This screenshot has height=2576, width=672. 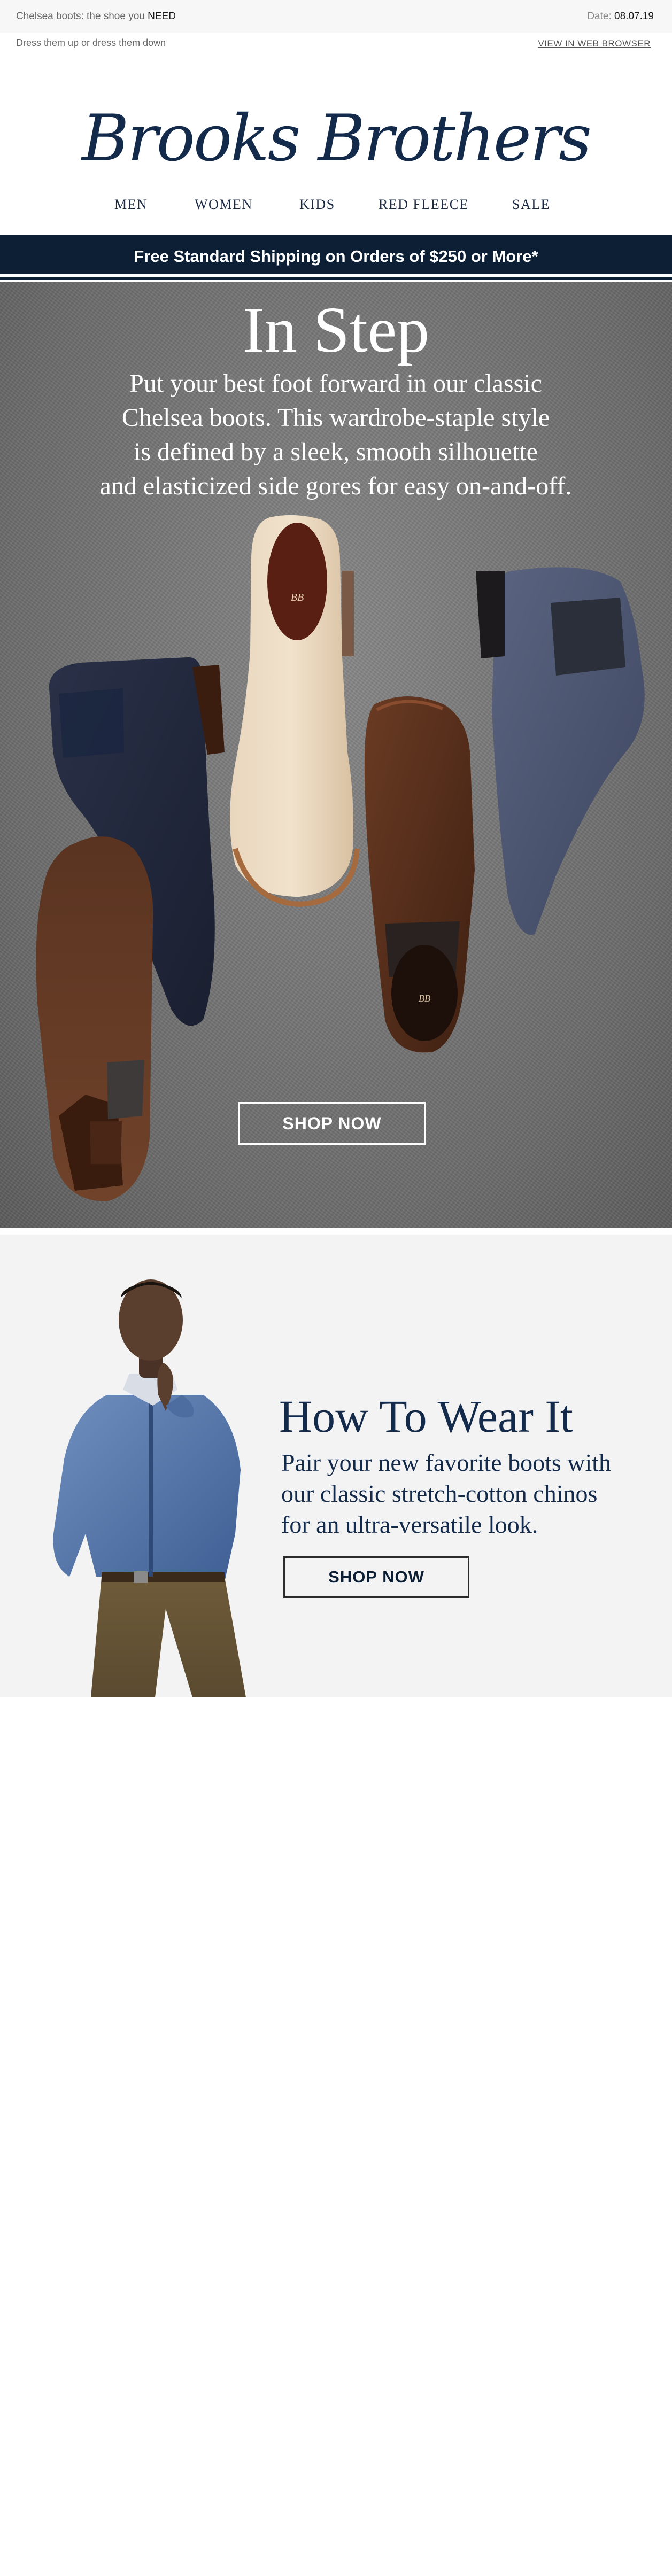 I want to click on logo-text: Brooks Brothers, so click(x=337, y=139).